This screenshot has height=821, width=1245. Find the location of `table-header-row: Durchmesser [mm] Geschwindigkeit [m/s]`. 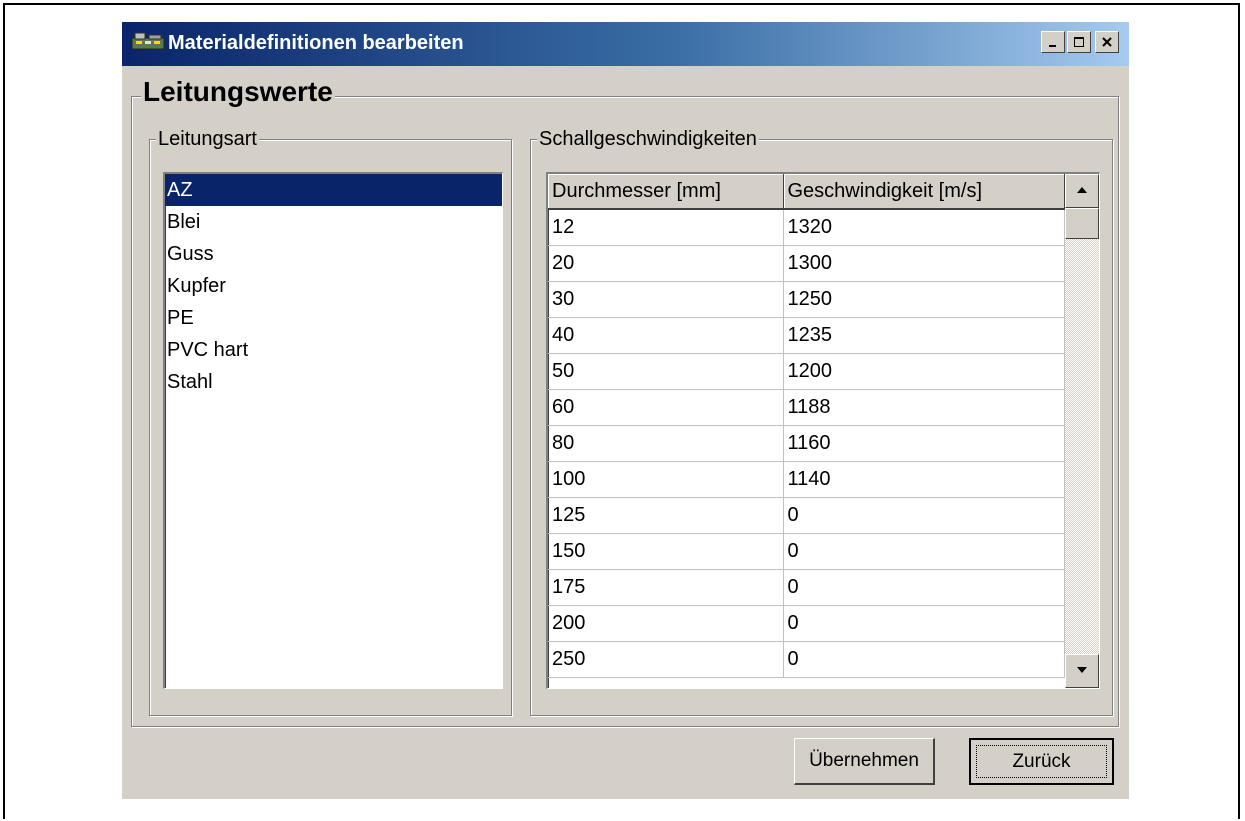

table-header-row: Durchmesser [mm] Geschwindigkeit [m/s] is located at coordinates (806, 192).